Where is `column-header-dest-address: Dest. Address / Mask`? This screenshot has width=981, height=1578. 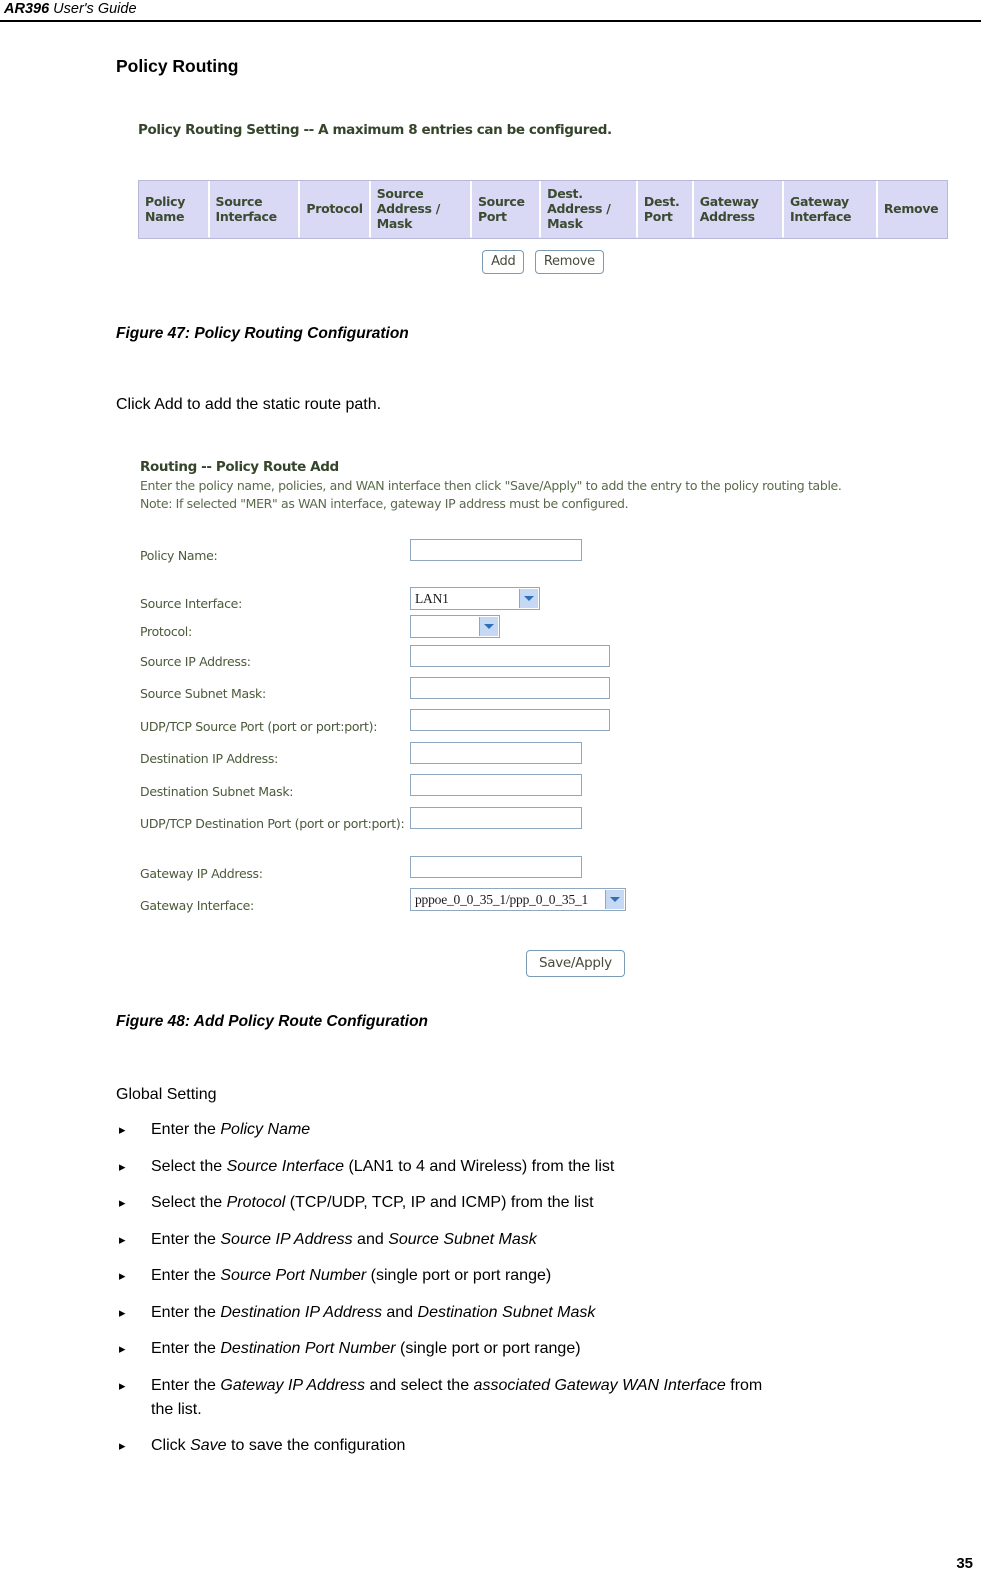 column-header-dest-address: Dest. Address / Mask is located at coordinates (589, 209).